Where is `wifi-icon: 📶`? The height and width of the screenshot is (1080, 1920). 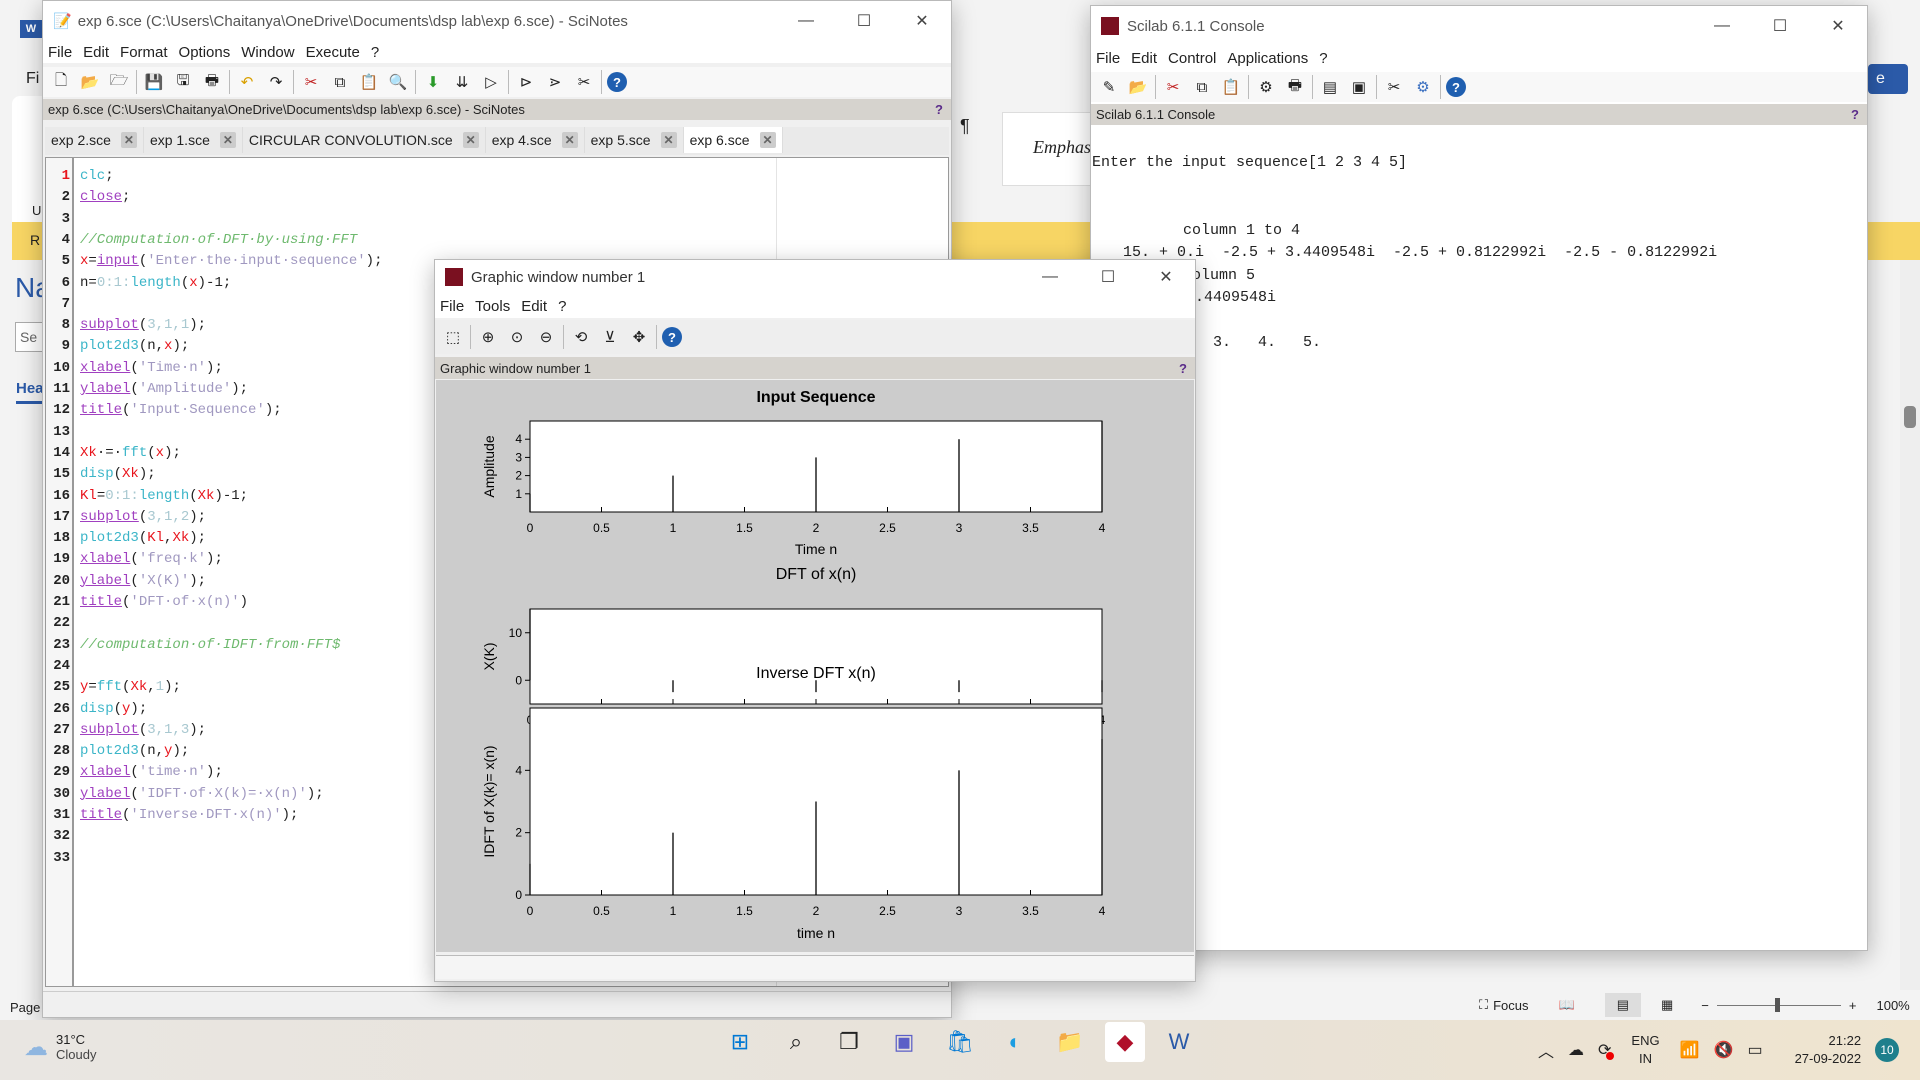
wifi-icon: 📶 is located at coordinates (1690, 1050).